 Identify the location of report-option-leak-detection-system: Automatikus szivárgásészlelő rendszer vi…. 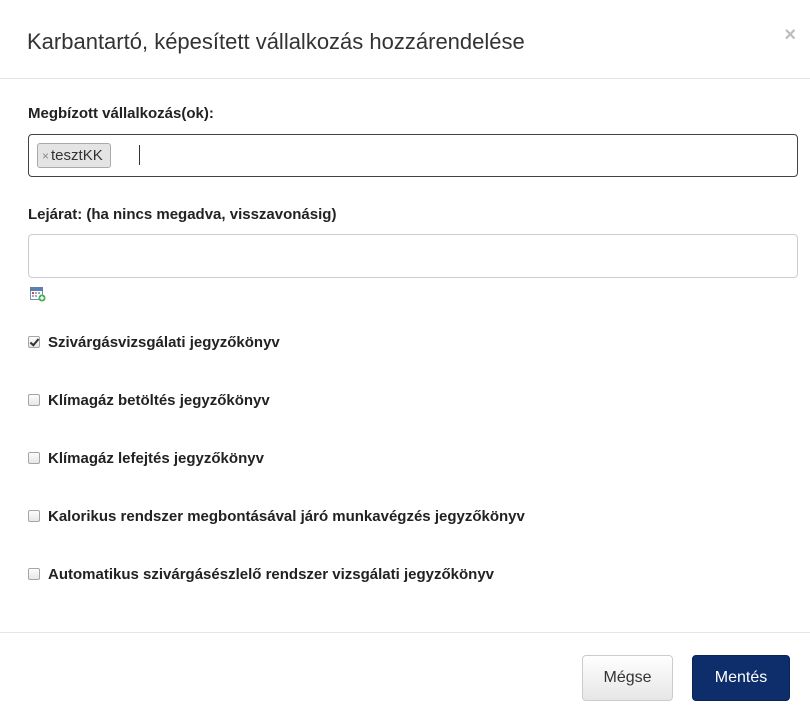
(261, 574).